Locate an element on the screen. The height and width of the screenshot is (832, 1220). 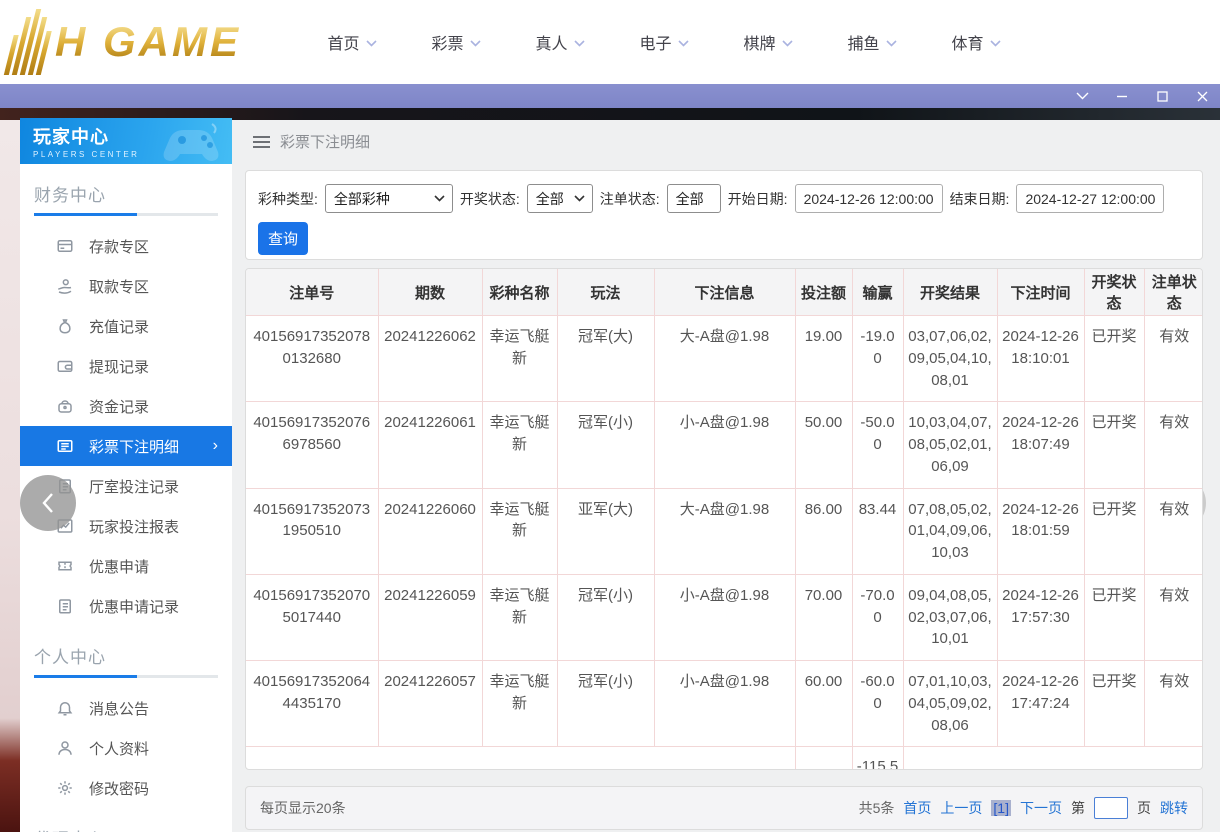
hamburger-menu-icon is located at coordinates (261, 142).